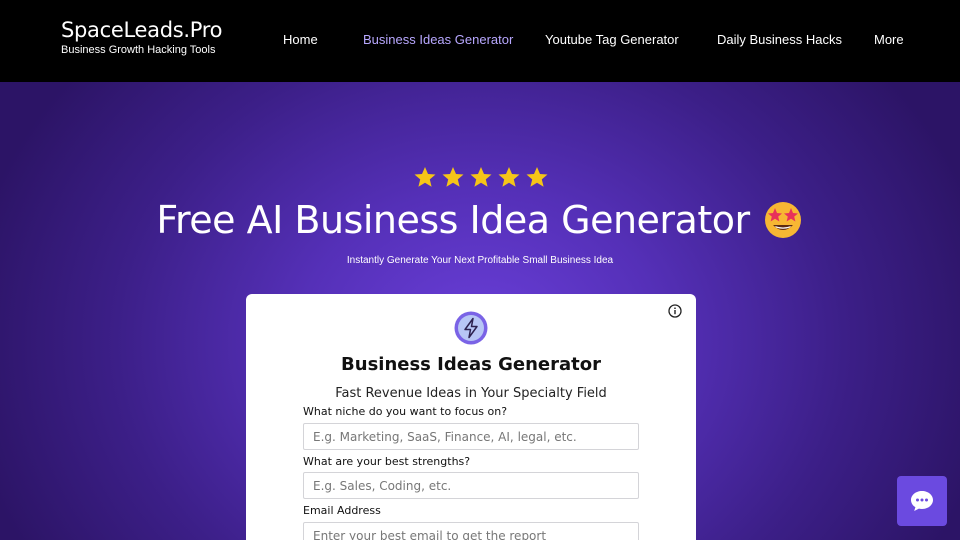 Image resolution: width=960 pixels, height=540 pixels. Describe the element at coordinates (471, 328) in the screenshot. I see `lightning-bolt-icon` at that location.